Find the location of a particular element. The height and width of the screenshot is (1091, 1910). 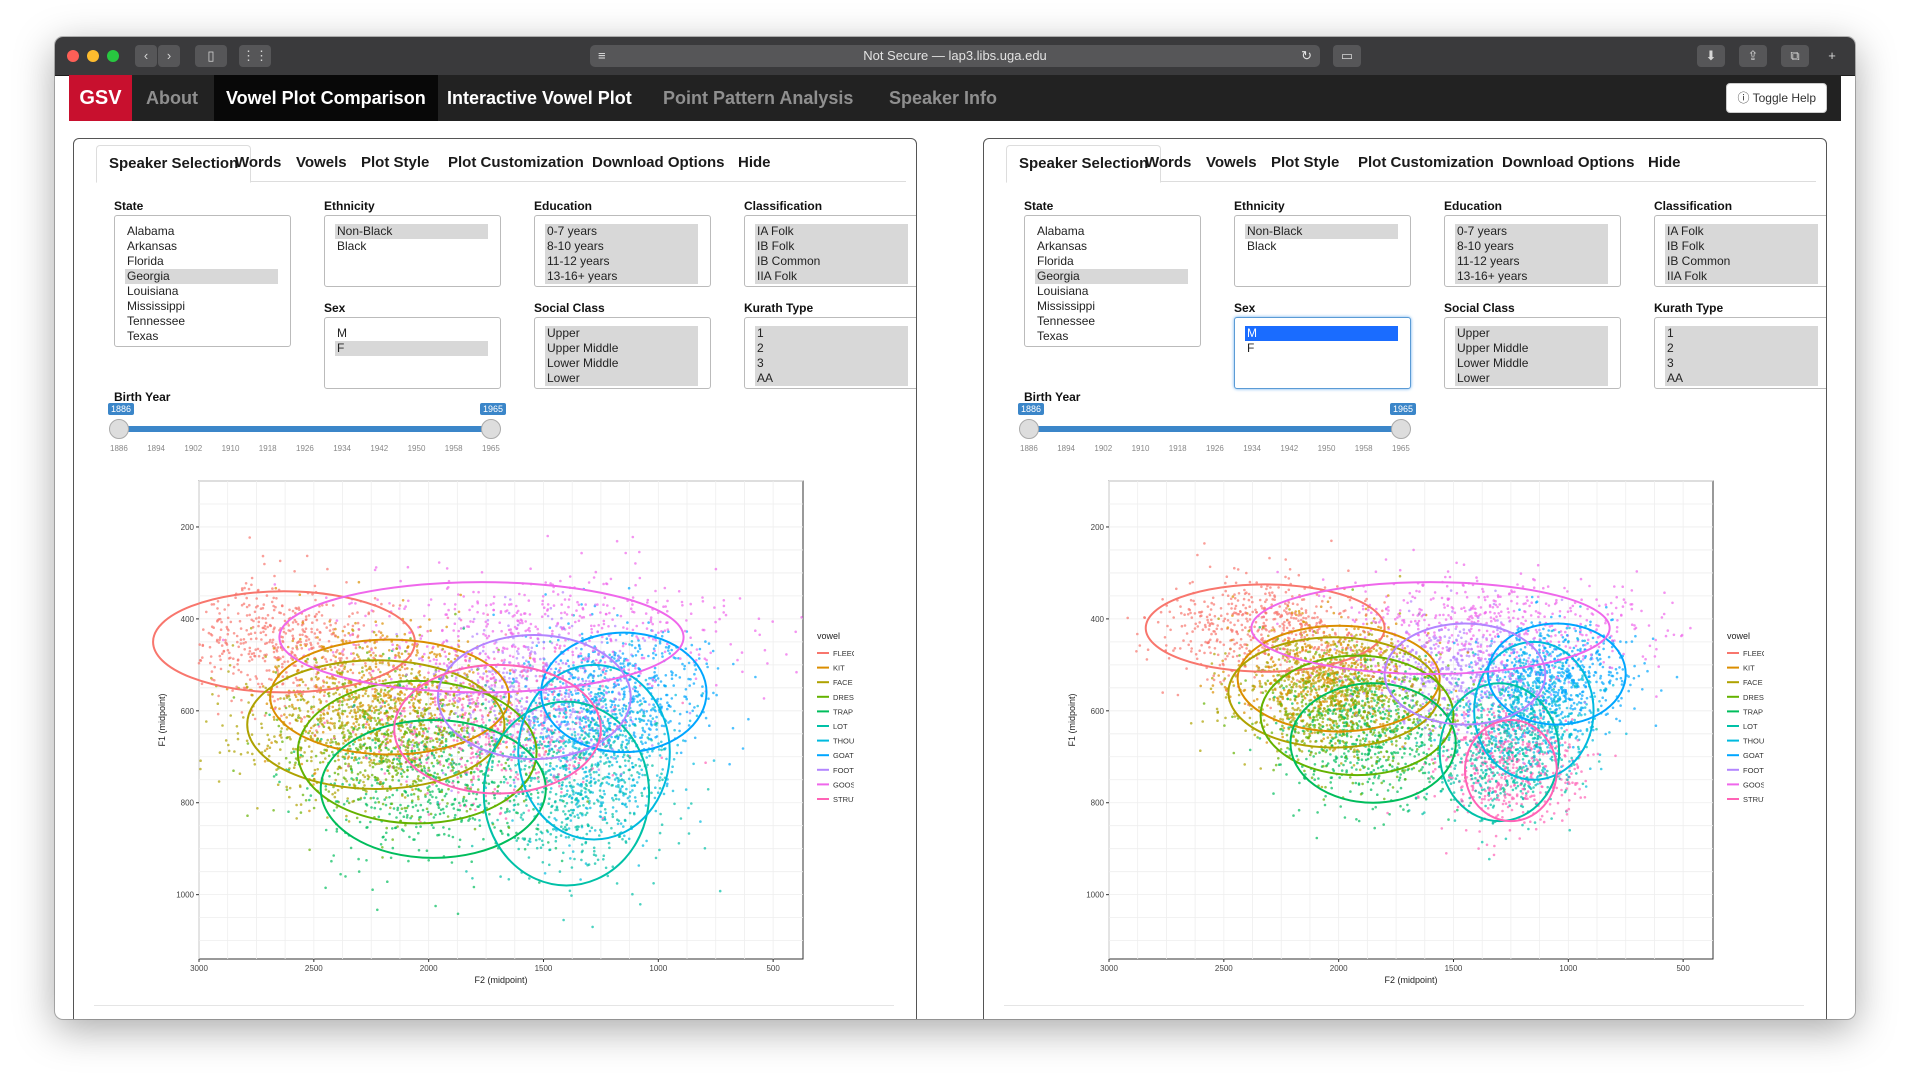

nav-speaker-info: Speaker Info is located at coordinates (943, 98).